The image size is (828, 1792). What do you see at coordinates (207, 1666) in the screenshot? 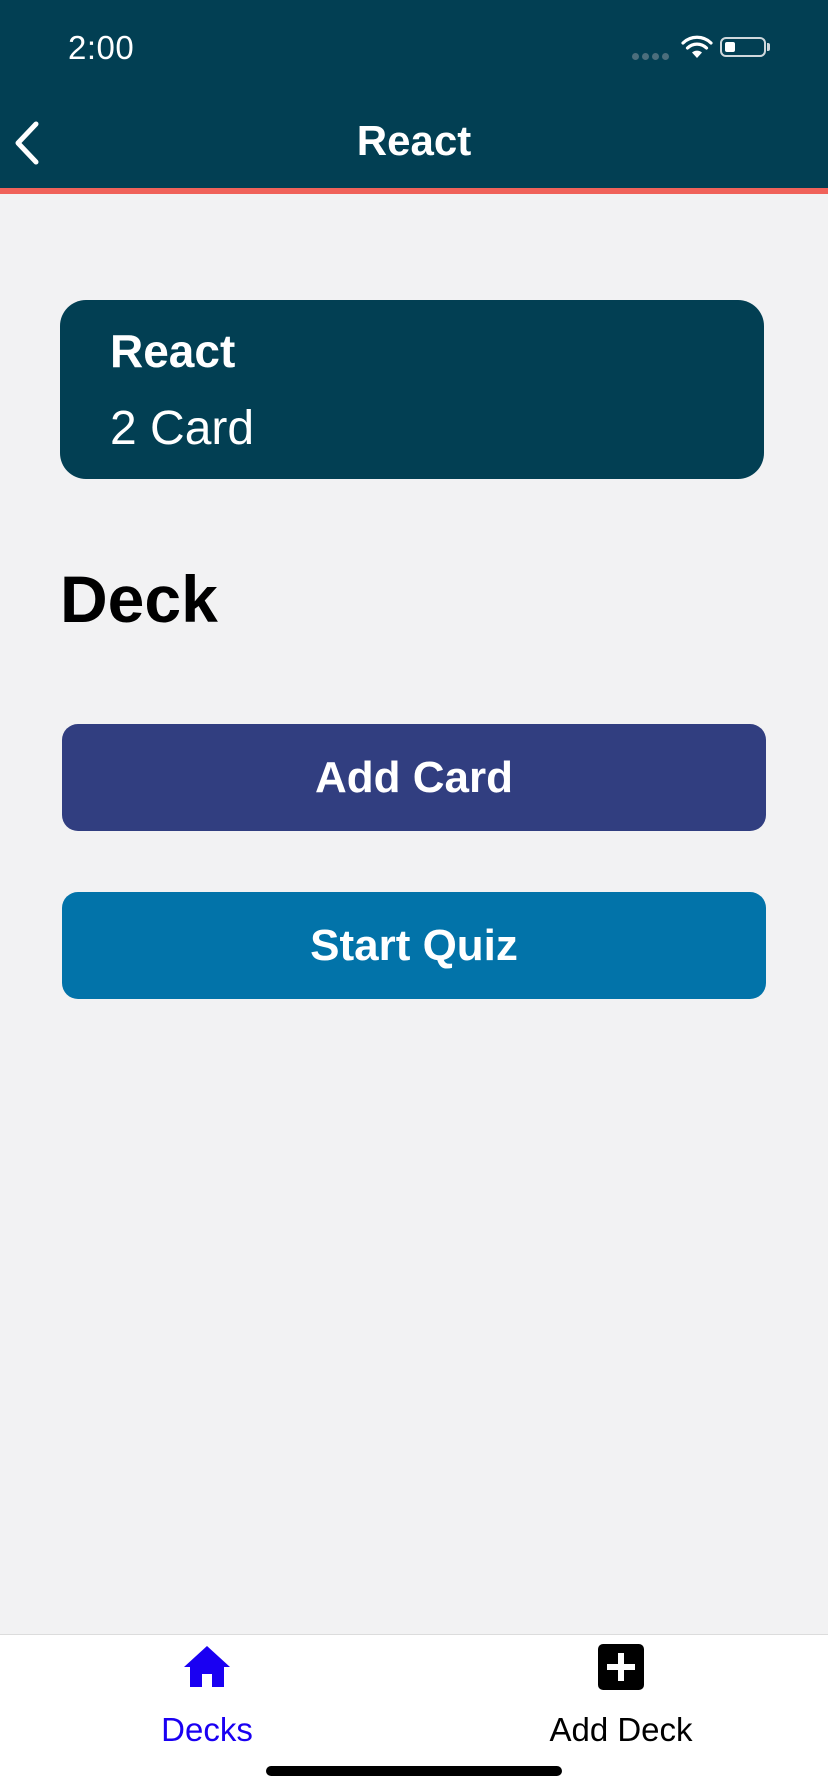
I see `home-icon` at bounding box center [207, 1666].